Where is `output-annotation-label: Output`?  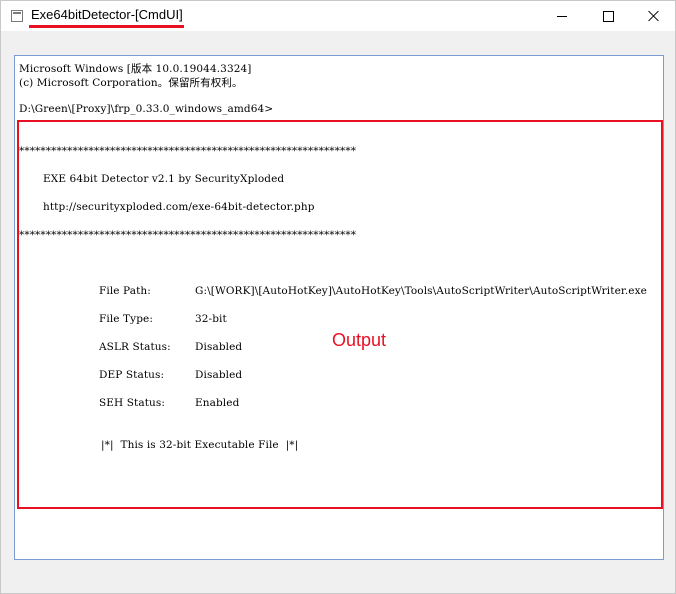
output-annotation-label: Output is located at coordinates (359, 340).